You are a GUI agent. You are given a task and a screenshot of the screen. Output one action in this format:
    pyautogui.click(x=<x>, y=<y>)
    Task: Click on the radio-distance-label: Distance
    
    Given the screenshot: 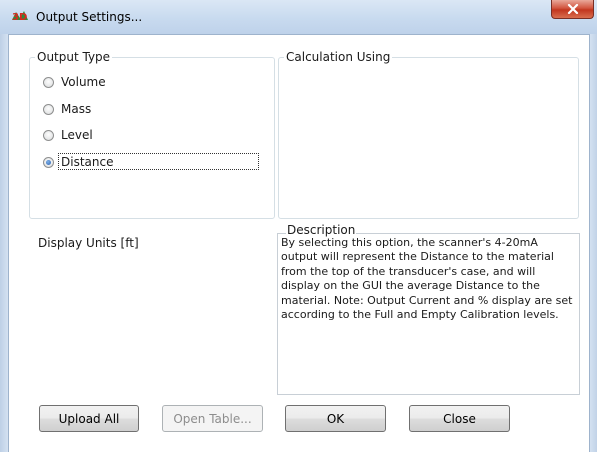 What is the action you would take?
    pyautogui.click(x=87, y=162)
    